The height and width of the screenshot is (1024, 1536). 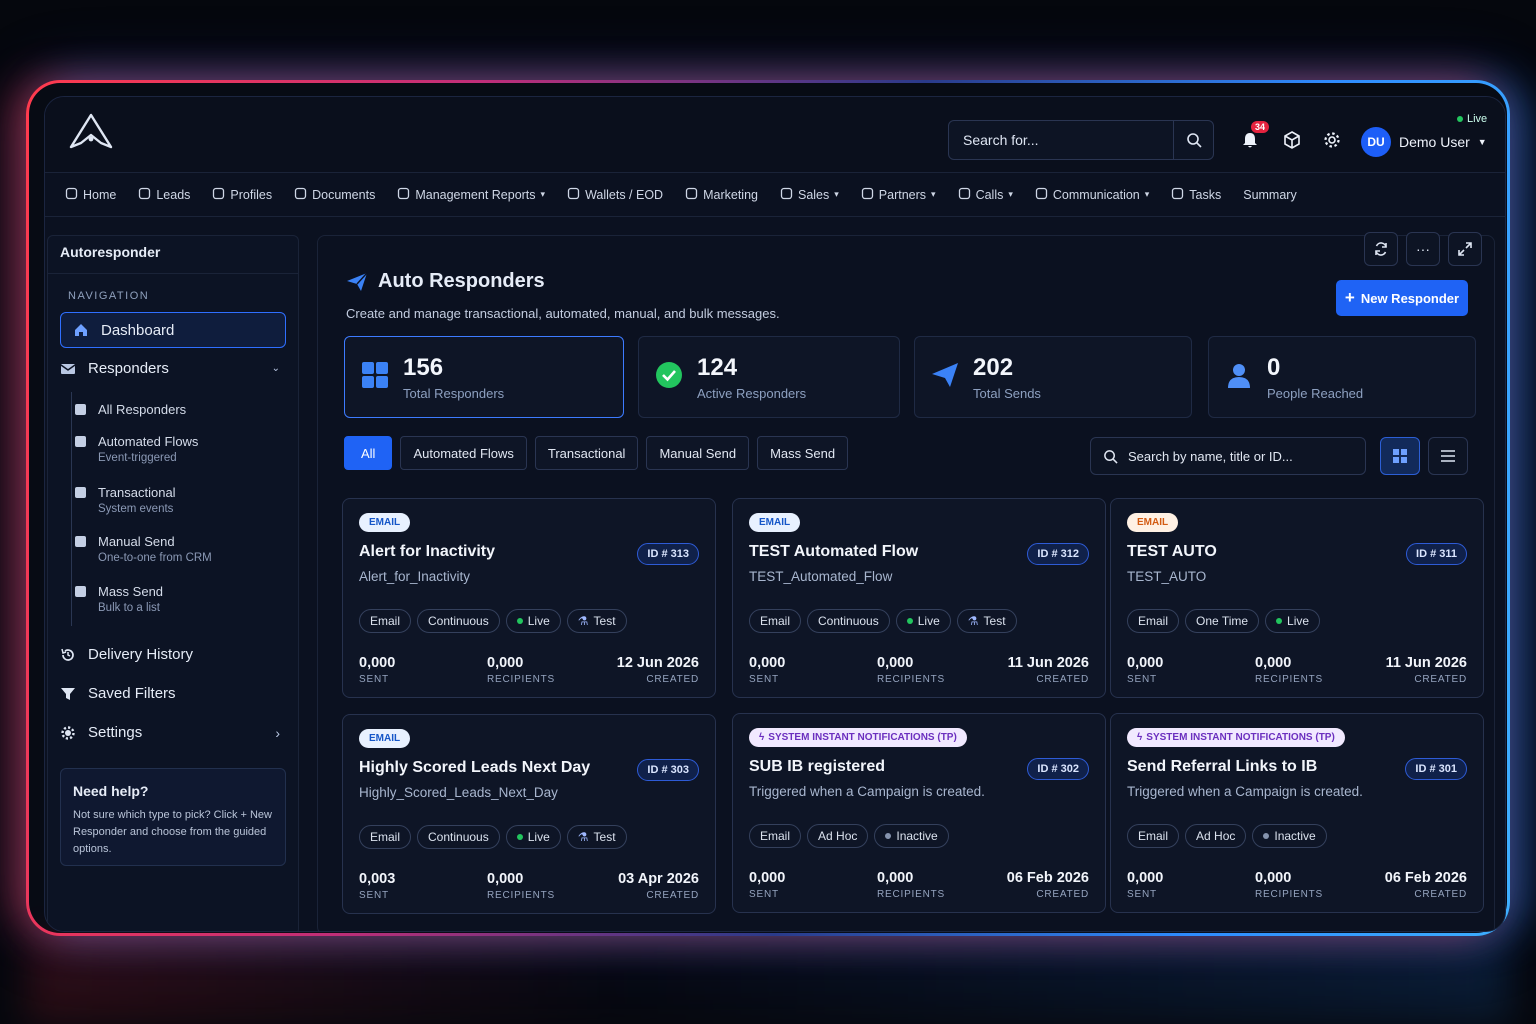 I want to click on global-search-input, so click(x=1061, y=140).